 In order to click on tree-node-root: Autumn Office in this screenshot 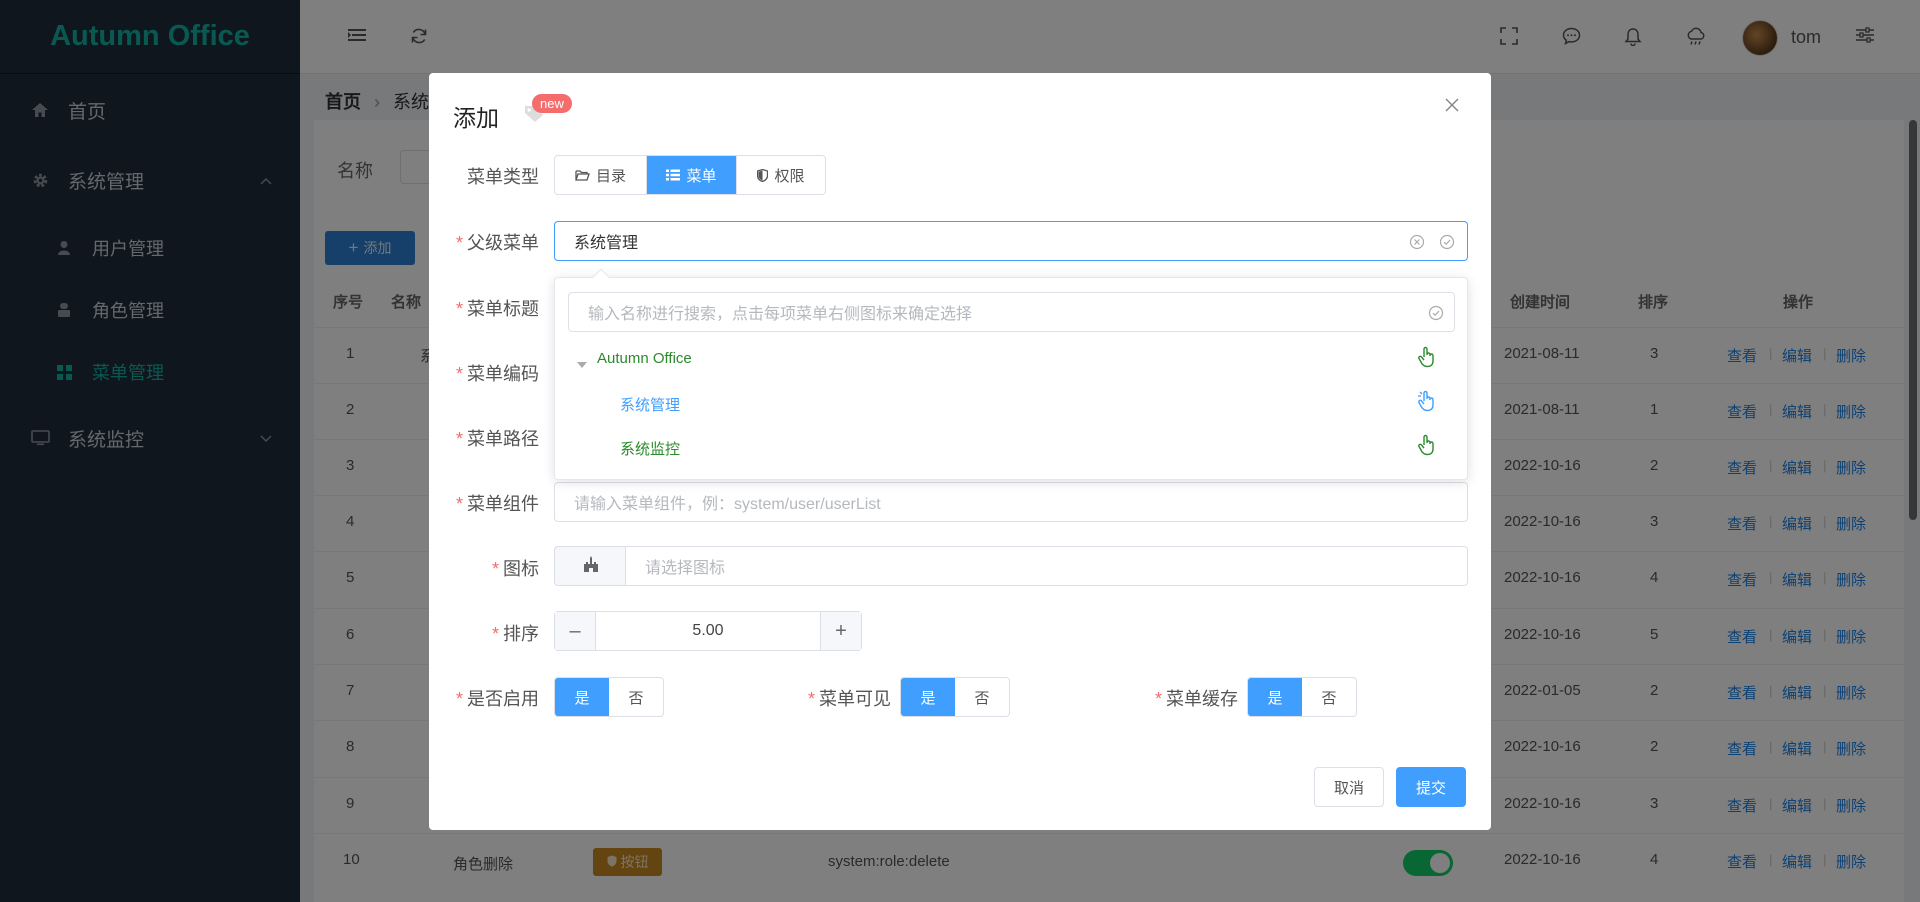, I will do `click(644, 358)`.